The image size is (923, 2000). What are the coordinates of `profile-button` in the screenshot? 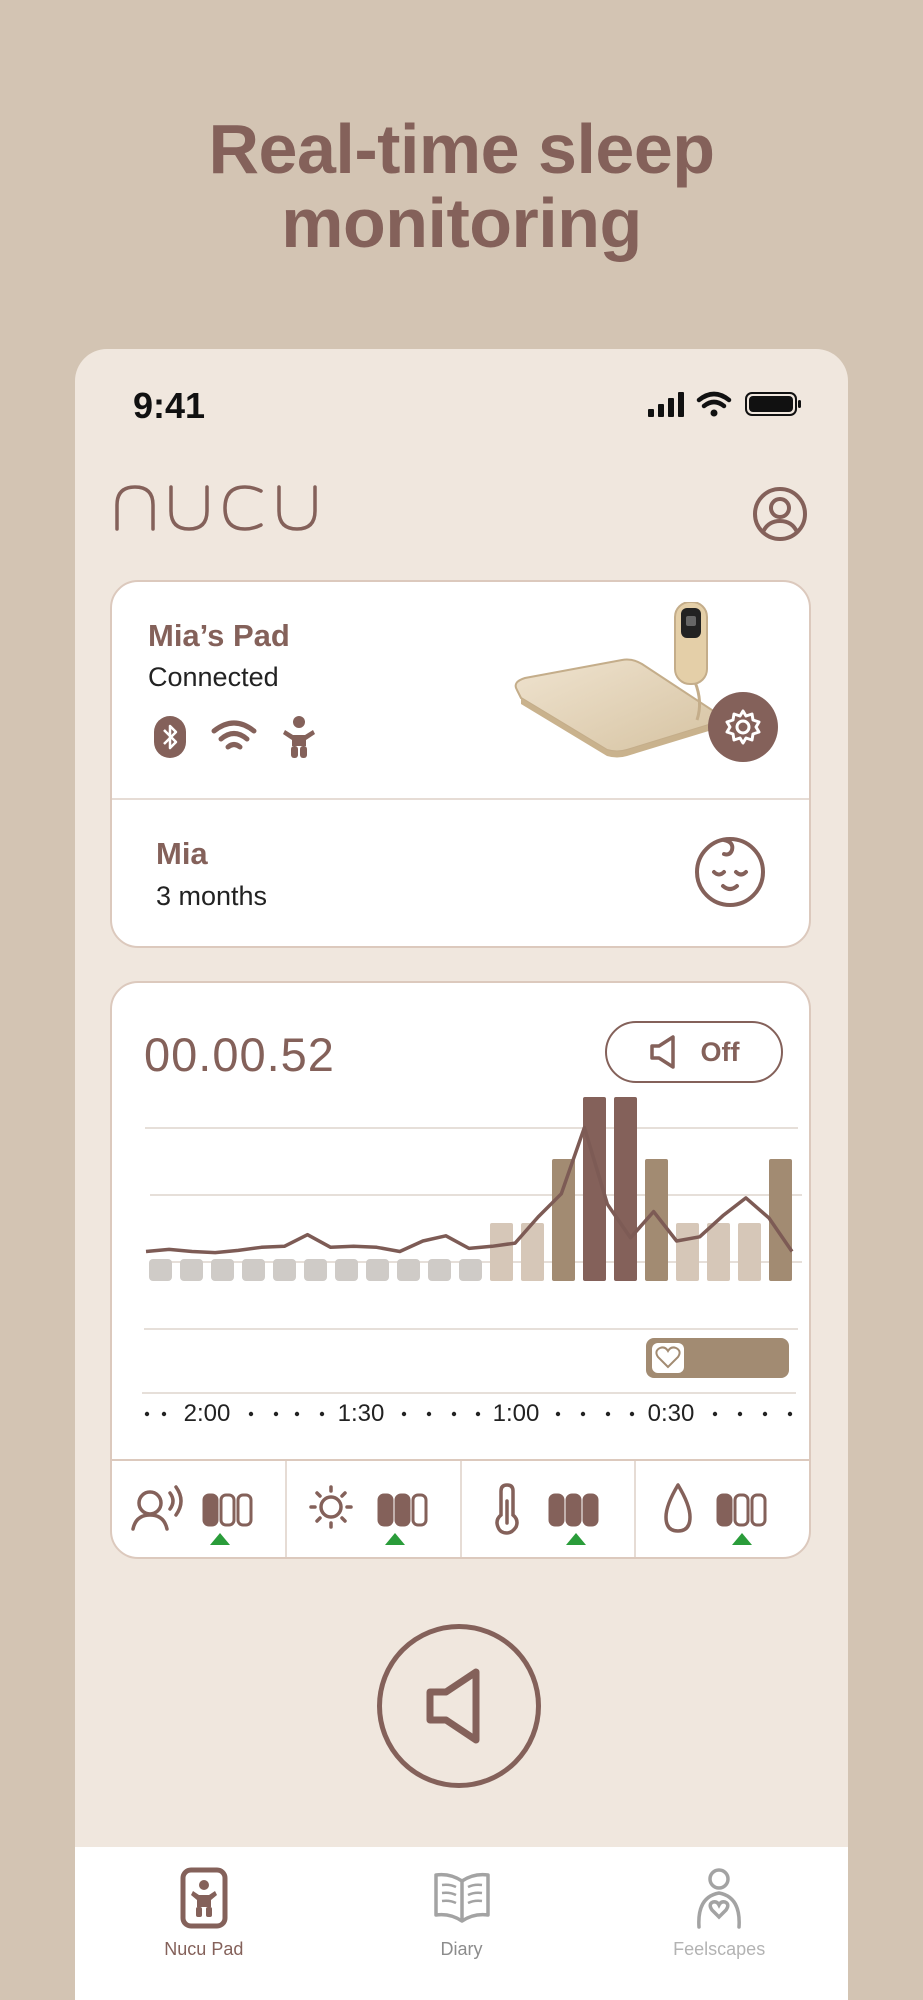 It's located at (780, 514).